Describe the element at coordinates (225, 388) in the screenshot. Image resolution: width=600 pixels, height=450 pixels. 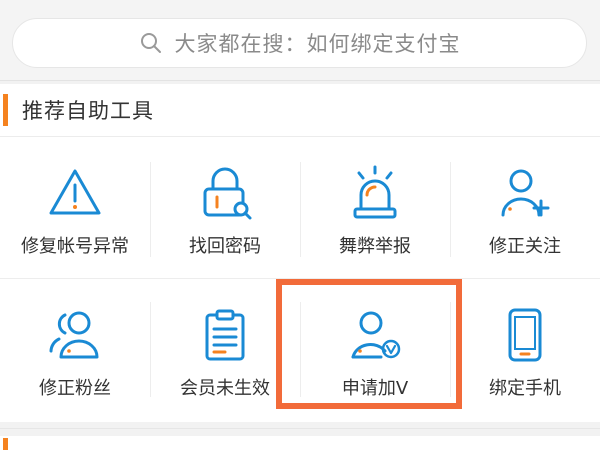
I see `tool-label: 会员未生效` at that location.